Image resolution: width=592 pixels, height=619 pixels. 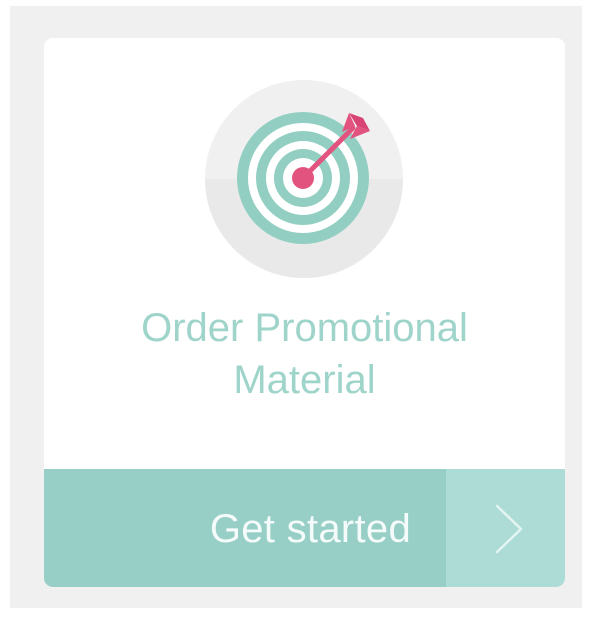 I want to click on get-started-arrow-button, so click(x=505, y=528).